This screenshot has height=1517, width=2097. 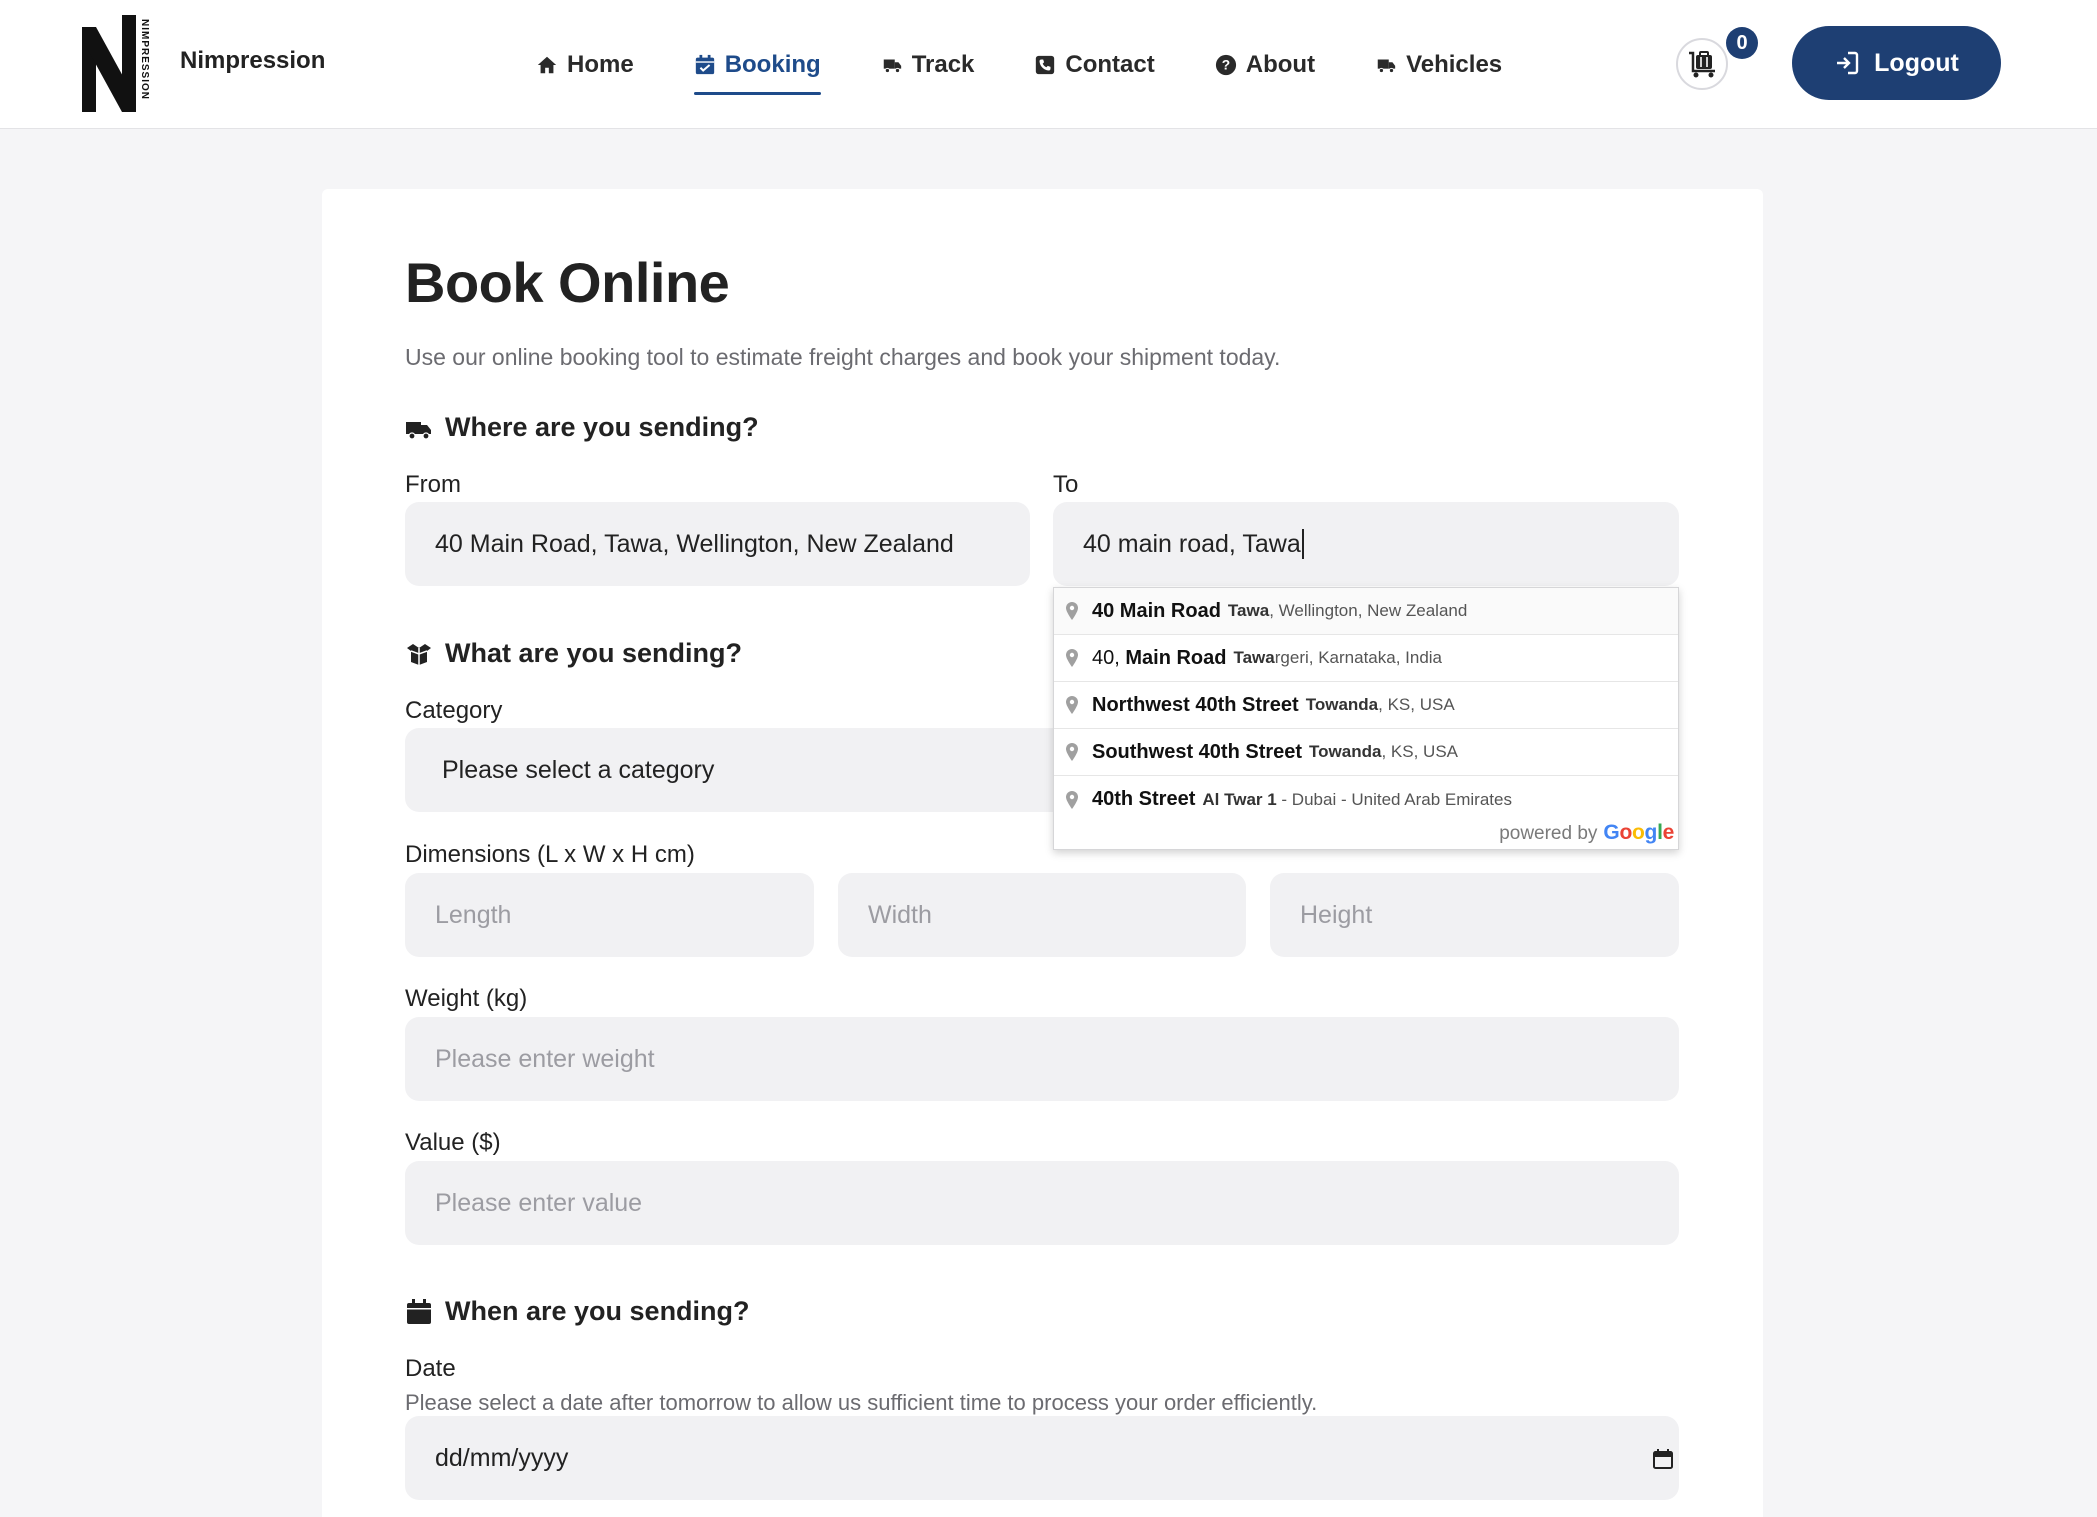 I want to click on cart-button, so click(x=1702, y=64).